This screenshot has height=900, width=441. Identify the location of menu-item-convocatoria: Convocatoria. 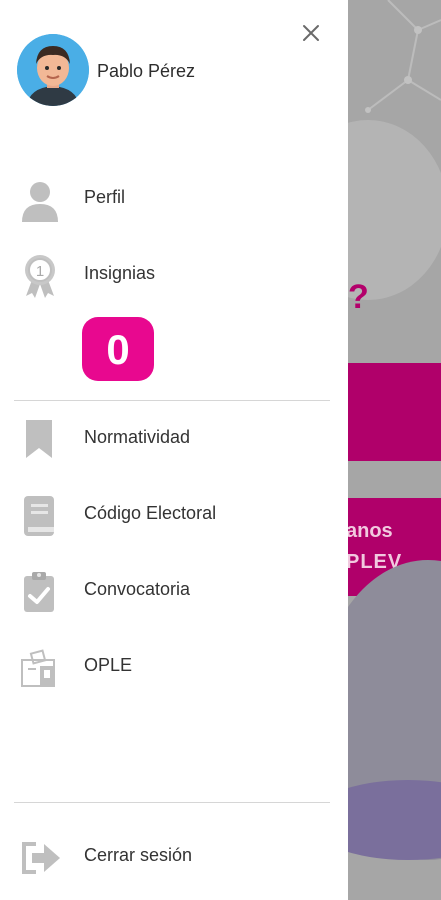
(174, 590).